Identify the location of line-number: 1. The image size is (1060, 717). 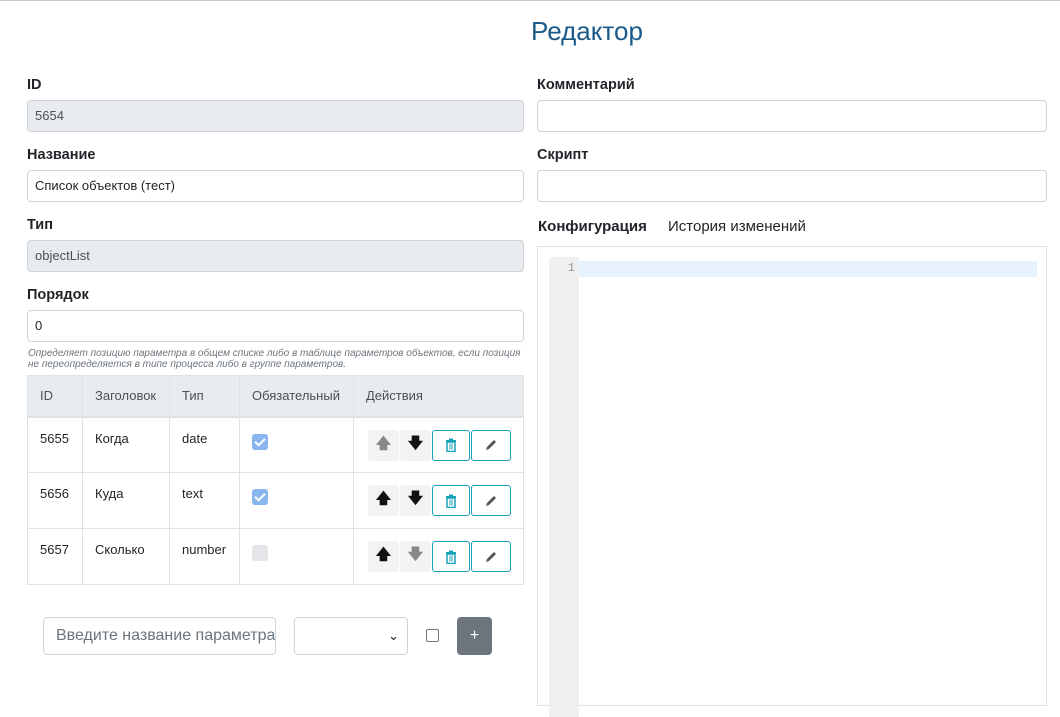
(571, 268).